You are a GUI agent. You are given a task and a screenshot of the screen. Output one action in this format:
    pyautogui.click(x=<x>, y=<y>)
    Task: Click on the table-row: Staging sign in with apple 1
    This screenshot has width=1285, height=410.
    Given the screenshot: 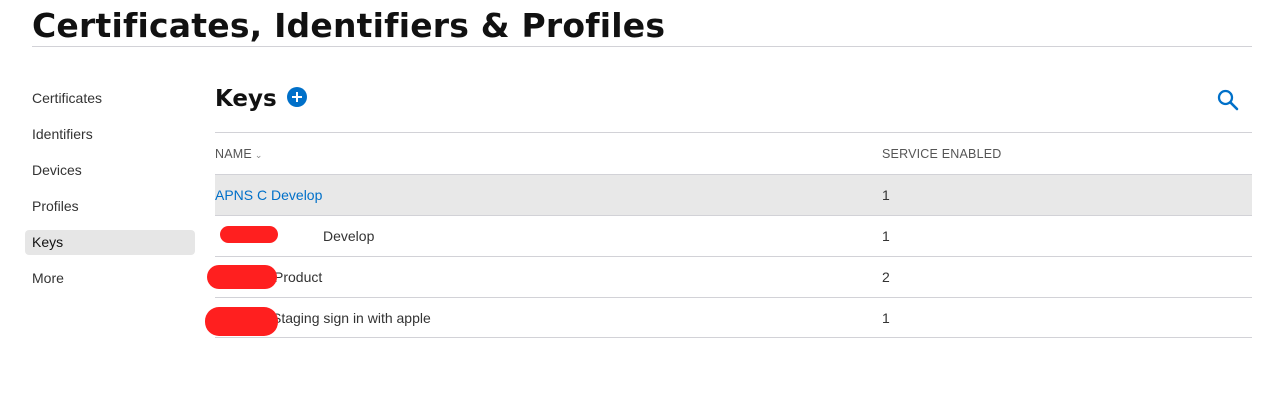 What is the action you would take?
    pyautogui.click(x=728, y=317)
    